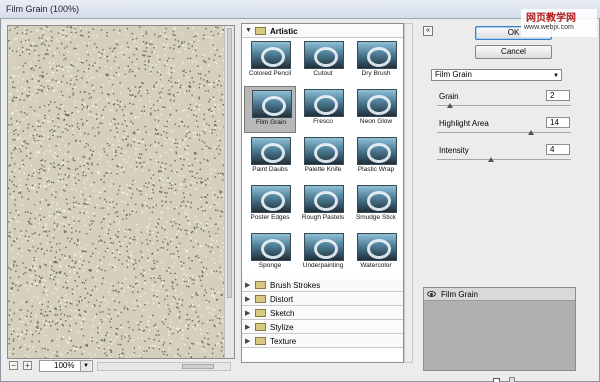 This screenshot has height=382, width=600. What do you see at coordinates (248, 30) in the screenshot?
I see `expand-arrow-icon: ▼` at bounding box center [248, 30].